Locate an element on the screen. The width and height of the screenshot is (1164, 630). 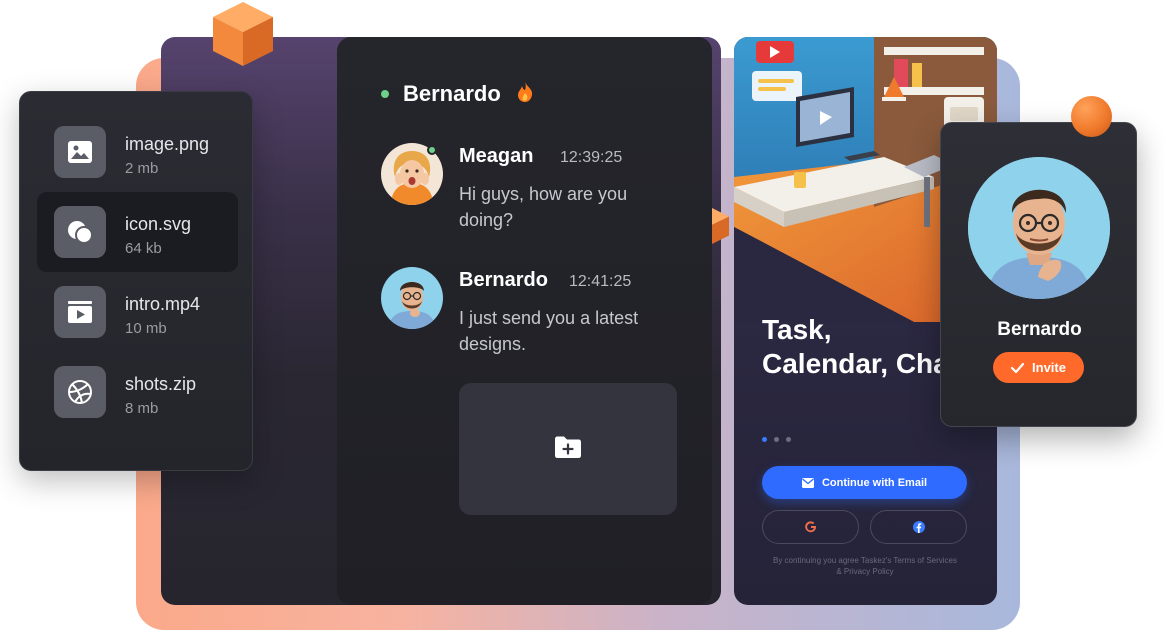
dribbble-icon is located at coordinates (80, 392).